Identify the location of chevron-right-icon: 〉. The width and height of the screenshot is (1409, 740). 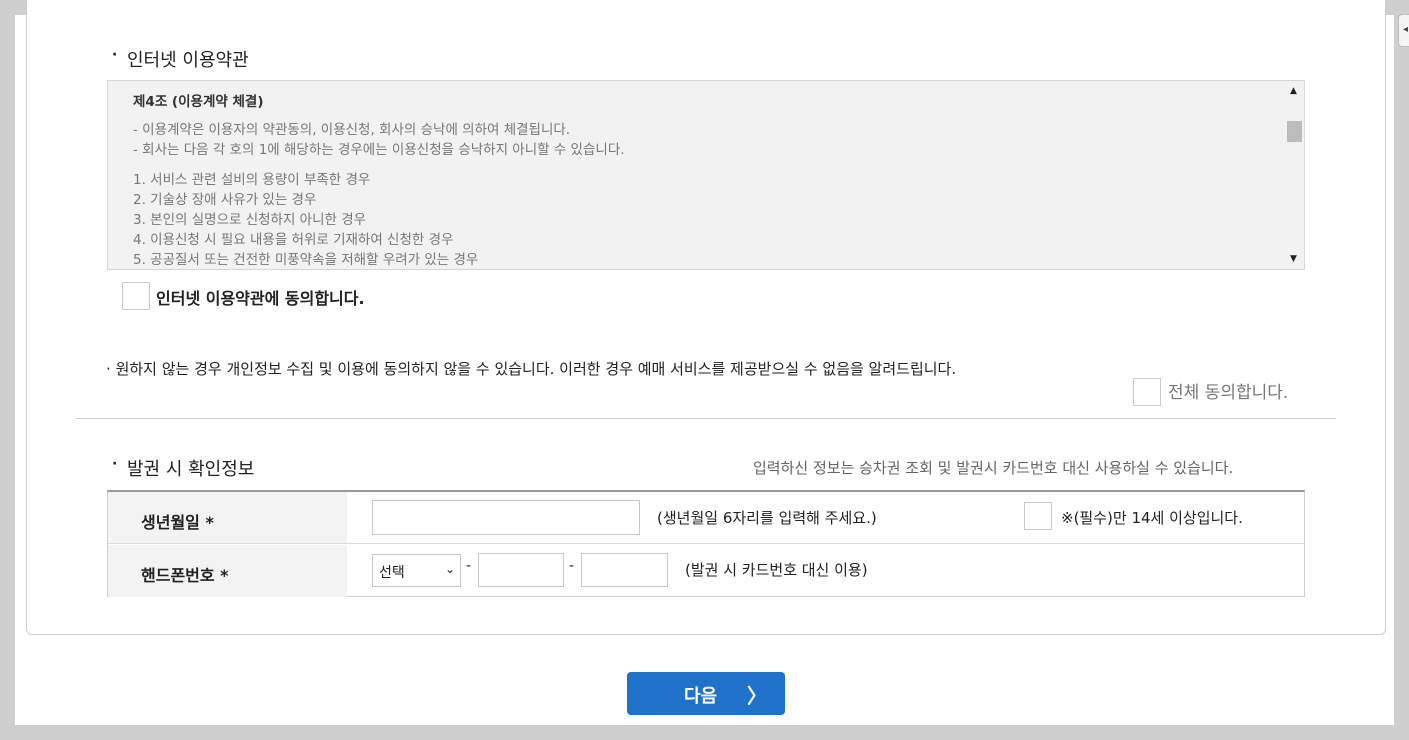
(757, 696).